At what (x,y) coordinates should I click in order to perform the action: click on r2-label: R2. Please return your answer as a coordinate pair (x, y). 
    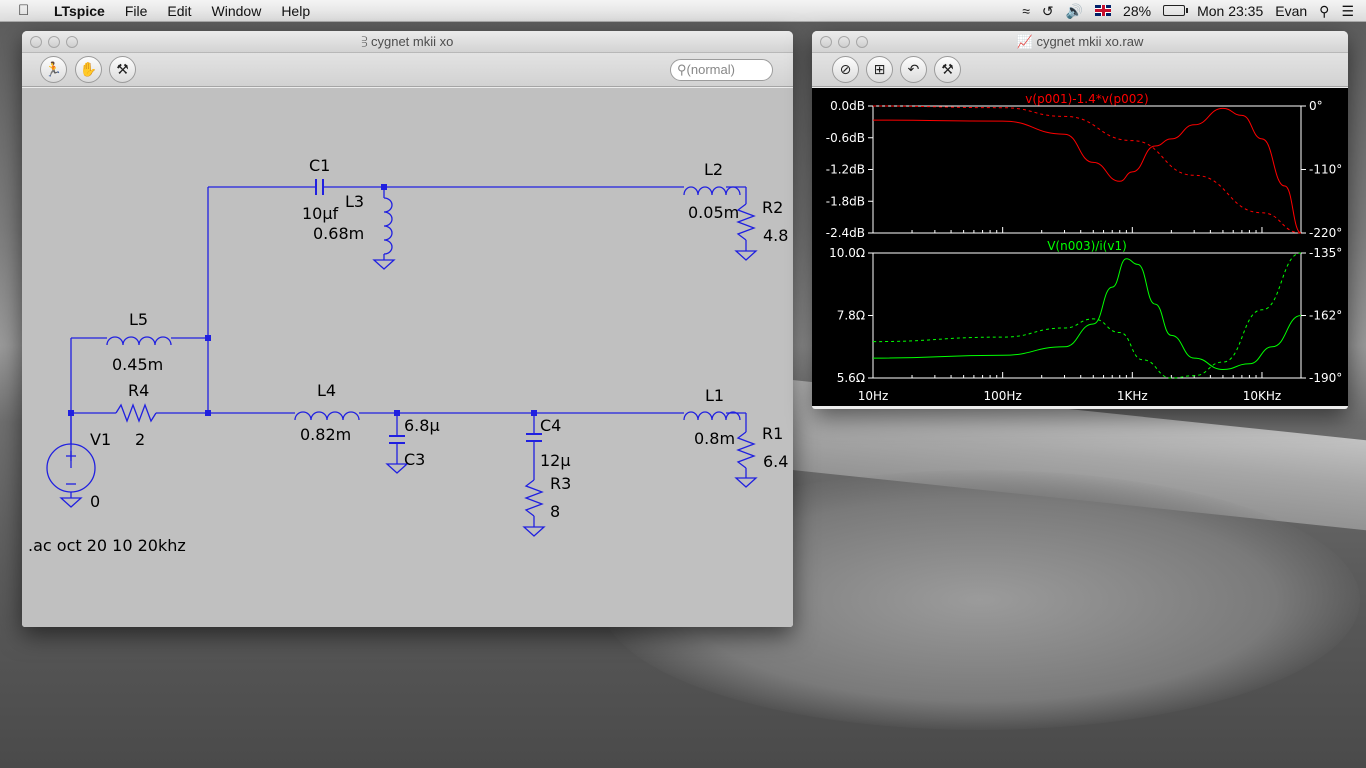
    Looking at the image, I should click on (772, 207).